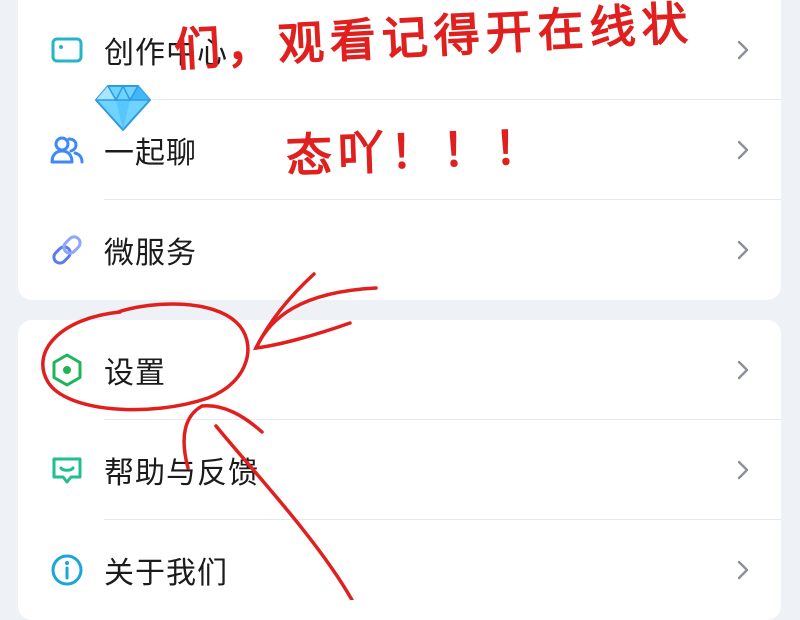 The width and height of the screenshot is (800, 620). Describe the element at coordinates (150, 153) in the screenshot. I see `menu-item-label: 一起聊` at that location.